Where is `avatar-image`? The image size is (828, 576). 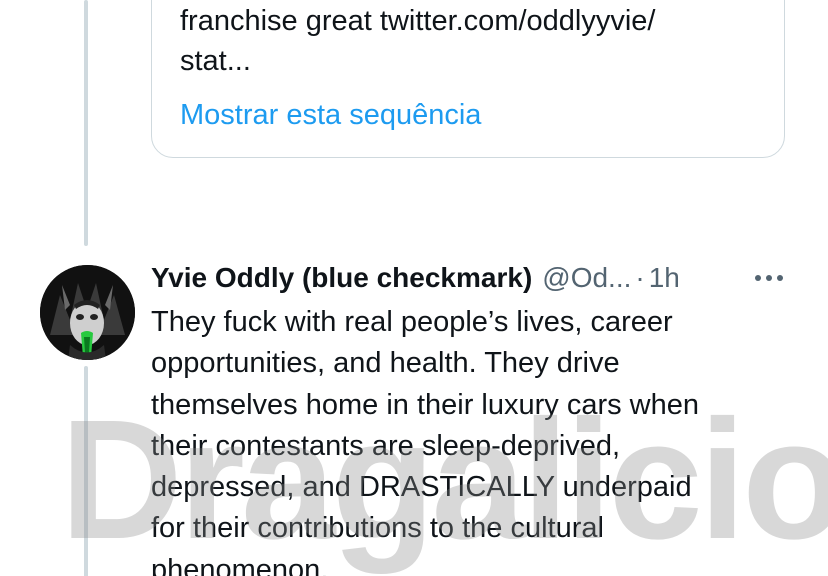 avatar-image is located at coordinates (87, 312).